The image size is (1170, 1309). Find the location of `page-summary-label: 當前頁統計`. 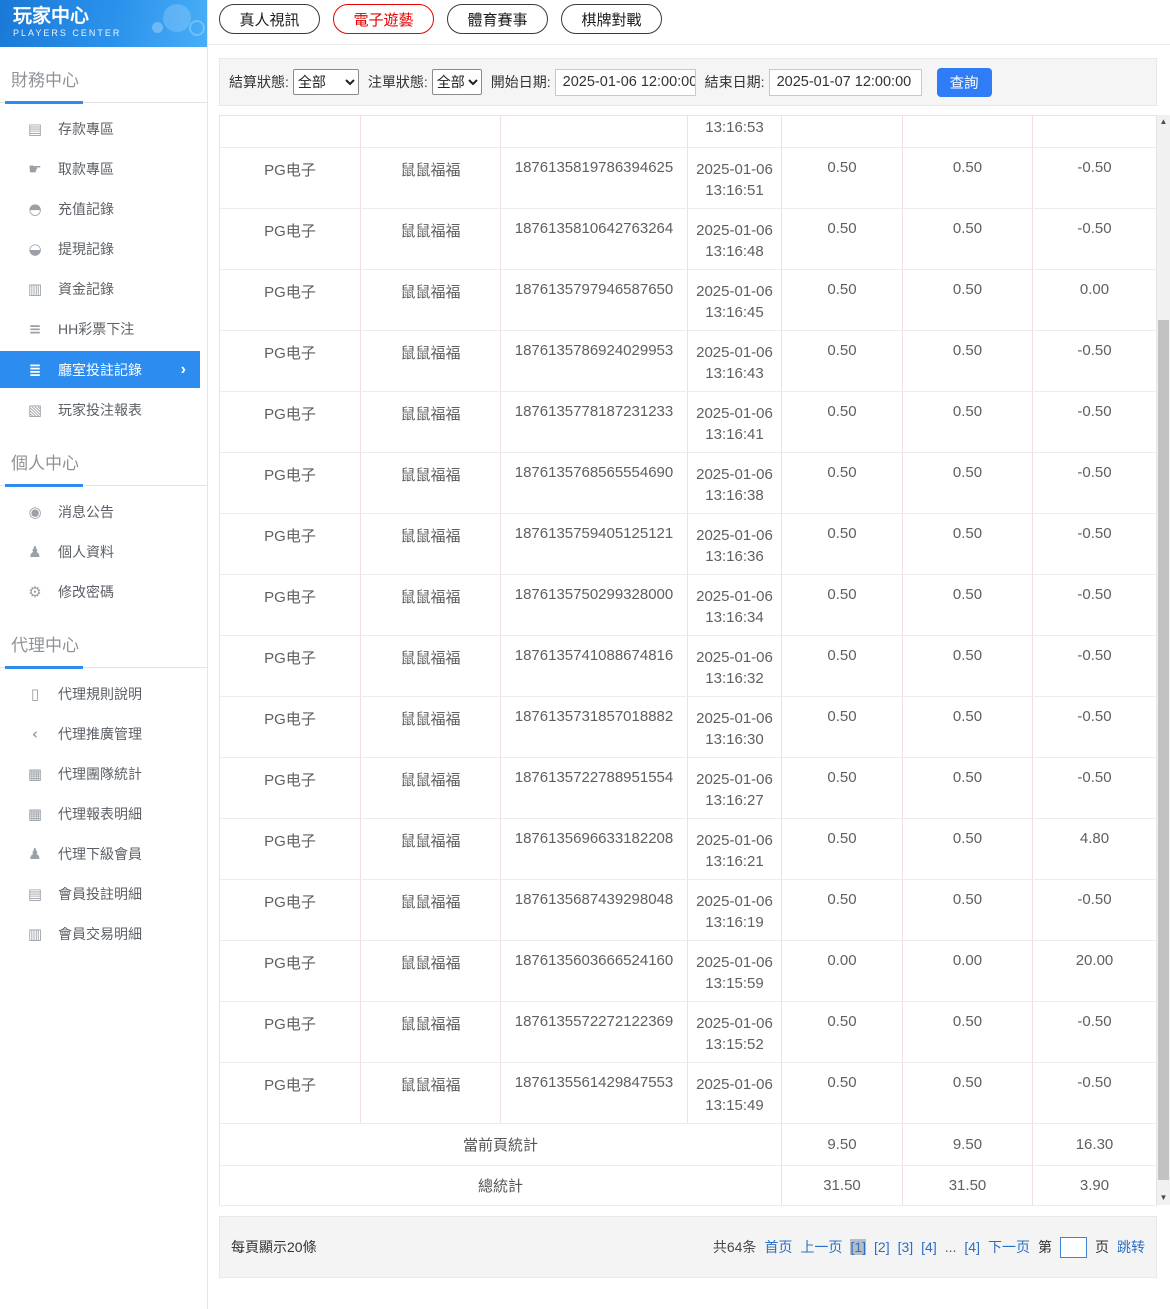

page-summary-label: 當前頁統計 is located at coordinates (500, 1144).